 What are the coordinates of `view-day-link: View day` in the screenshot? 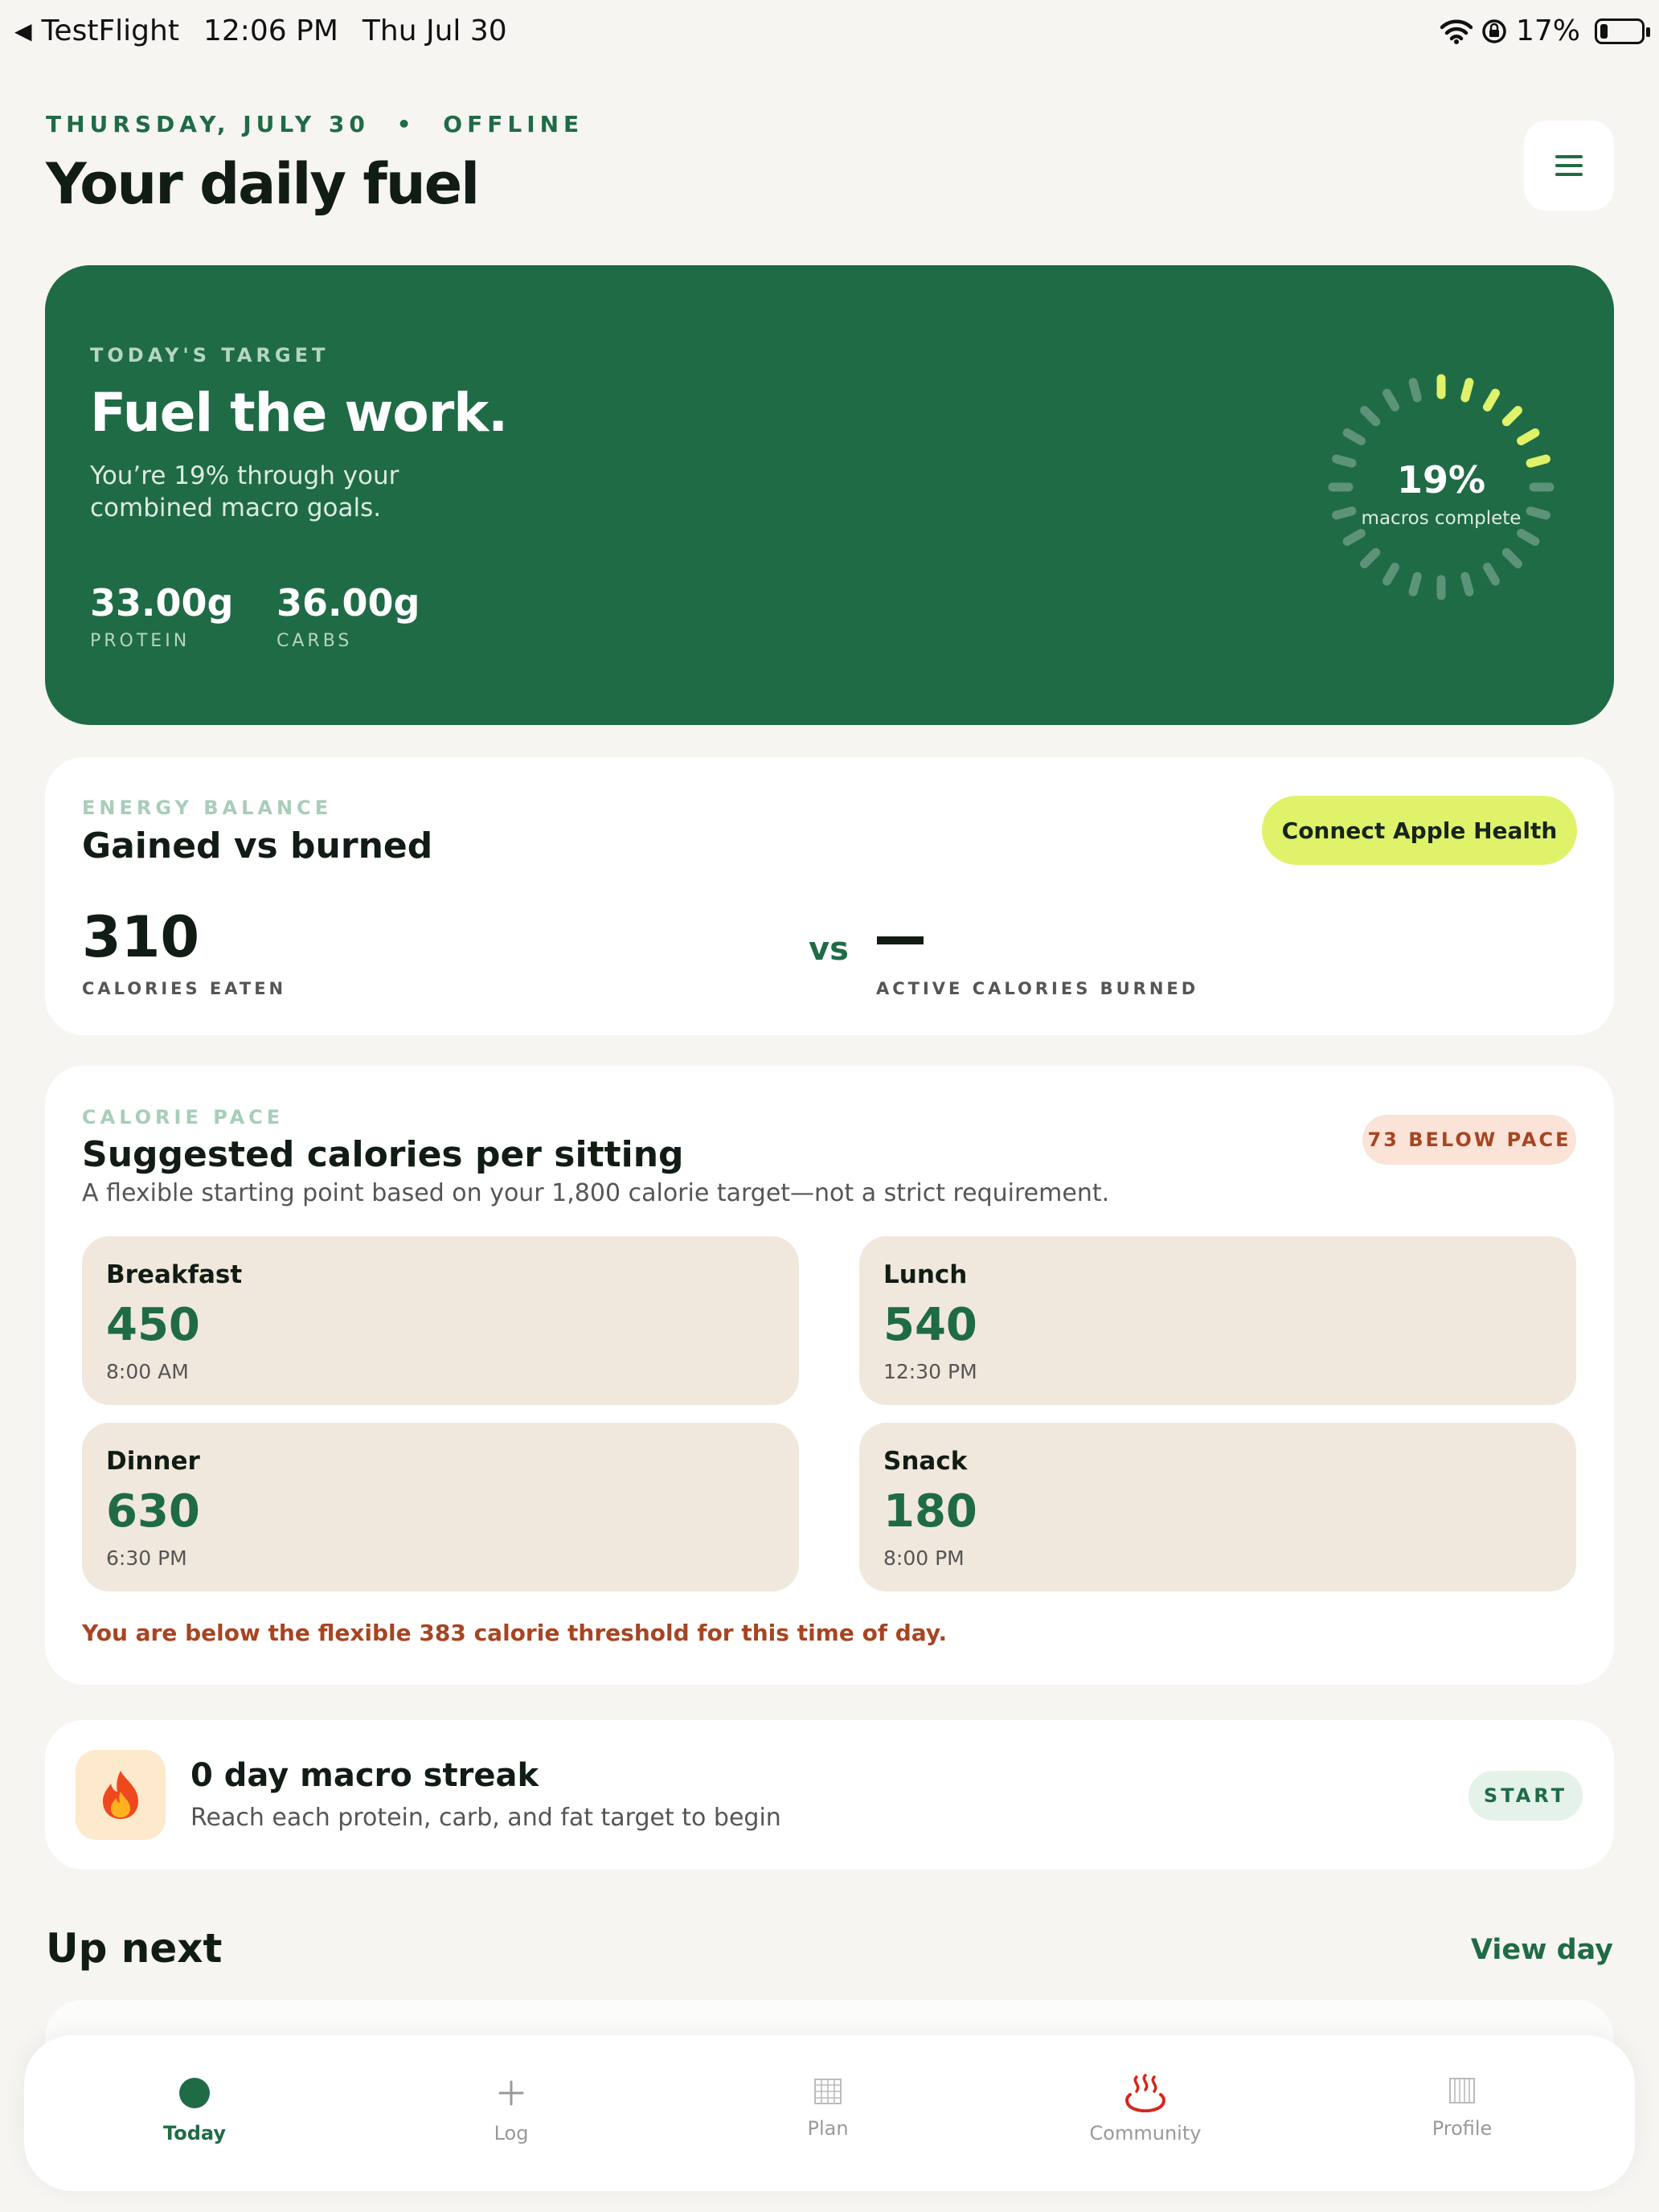 It's located at (1542, 1950).